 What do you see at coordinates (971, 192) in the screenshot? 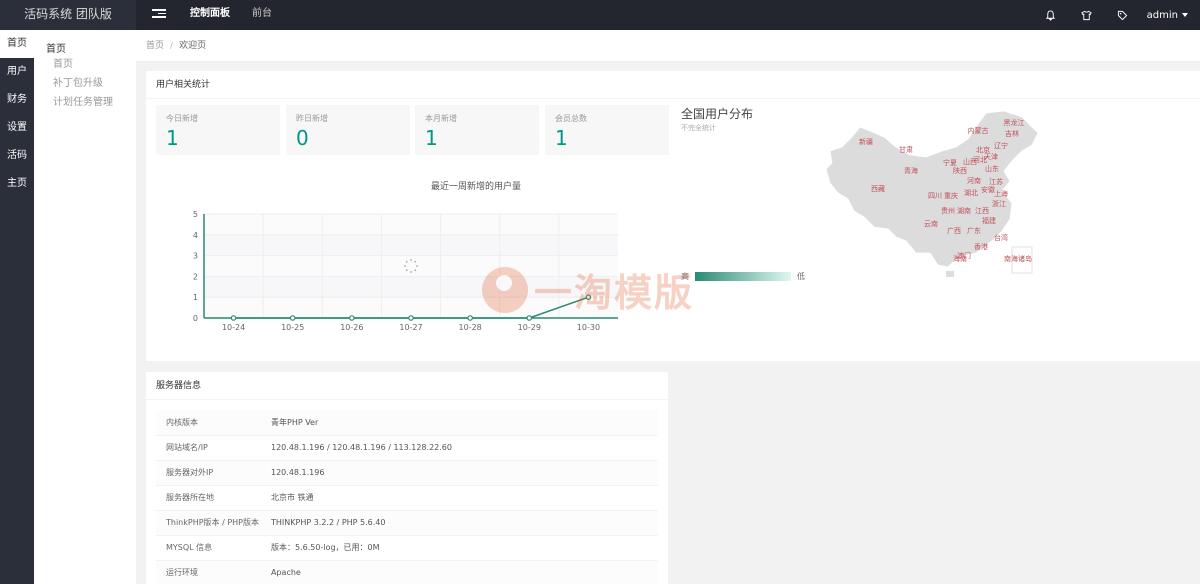
I see `province-label: 湖北` at bounding box center [971, 192].